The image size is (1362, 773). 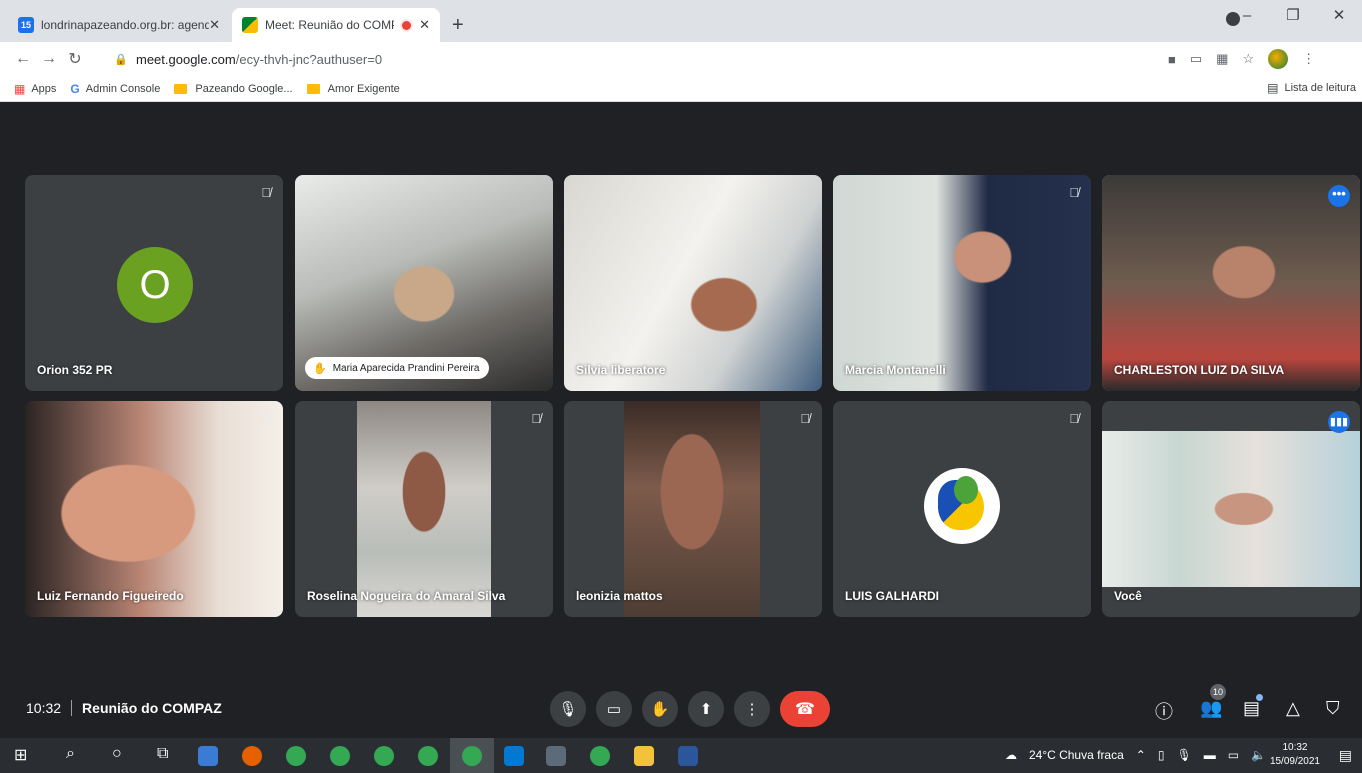 What do you see at coordinates (23, 59) in the screenshot?
I see `back-icon: ←` at bounding box center [23, 59].